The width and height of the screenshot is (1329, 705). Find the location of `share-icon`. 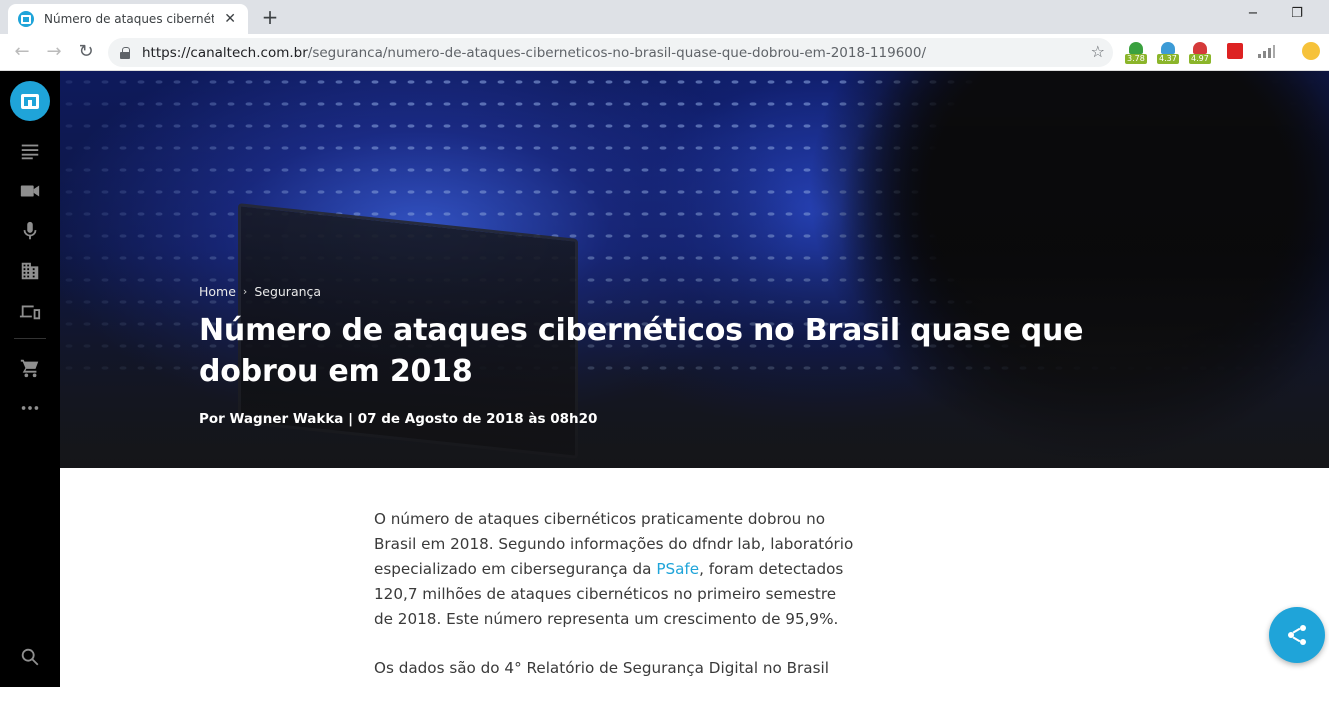

share-icon is located at coordinates (1297, 635).